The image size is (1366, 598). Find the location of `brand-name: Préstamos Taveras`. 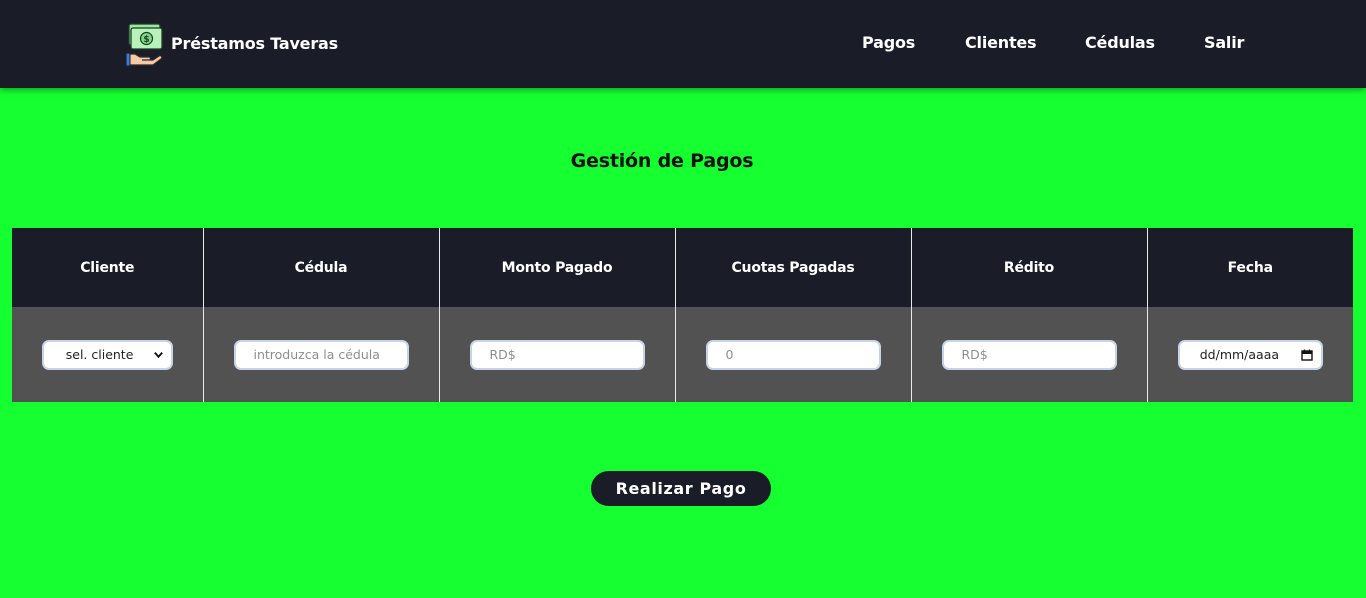

brand-name: Préstamos Taveras is located at coordinates (254, 43).